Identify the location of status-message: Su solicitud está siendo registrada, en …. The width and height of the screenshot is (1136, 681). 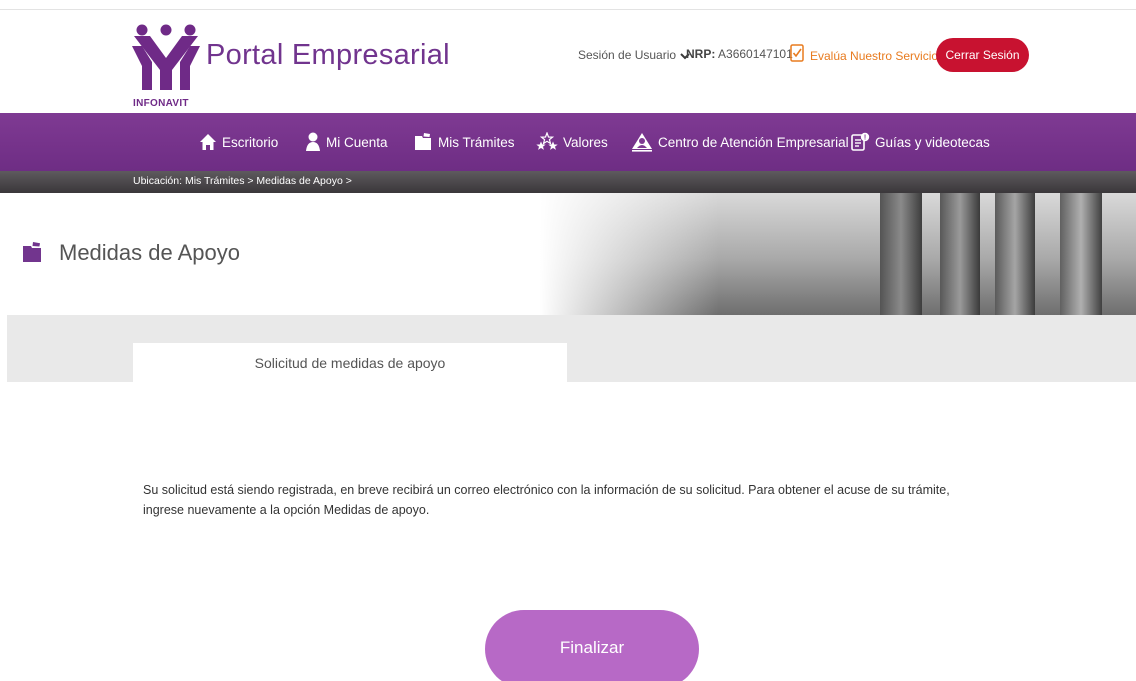
(546, 500).